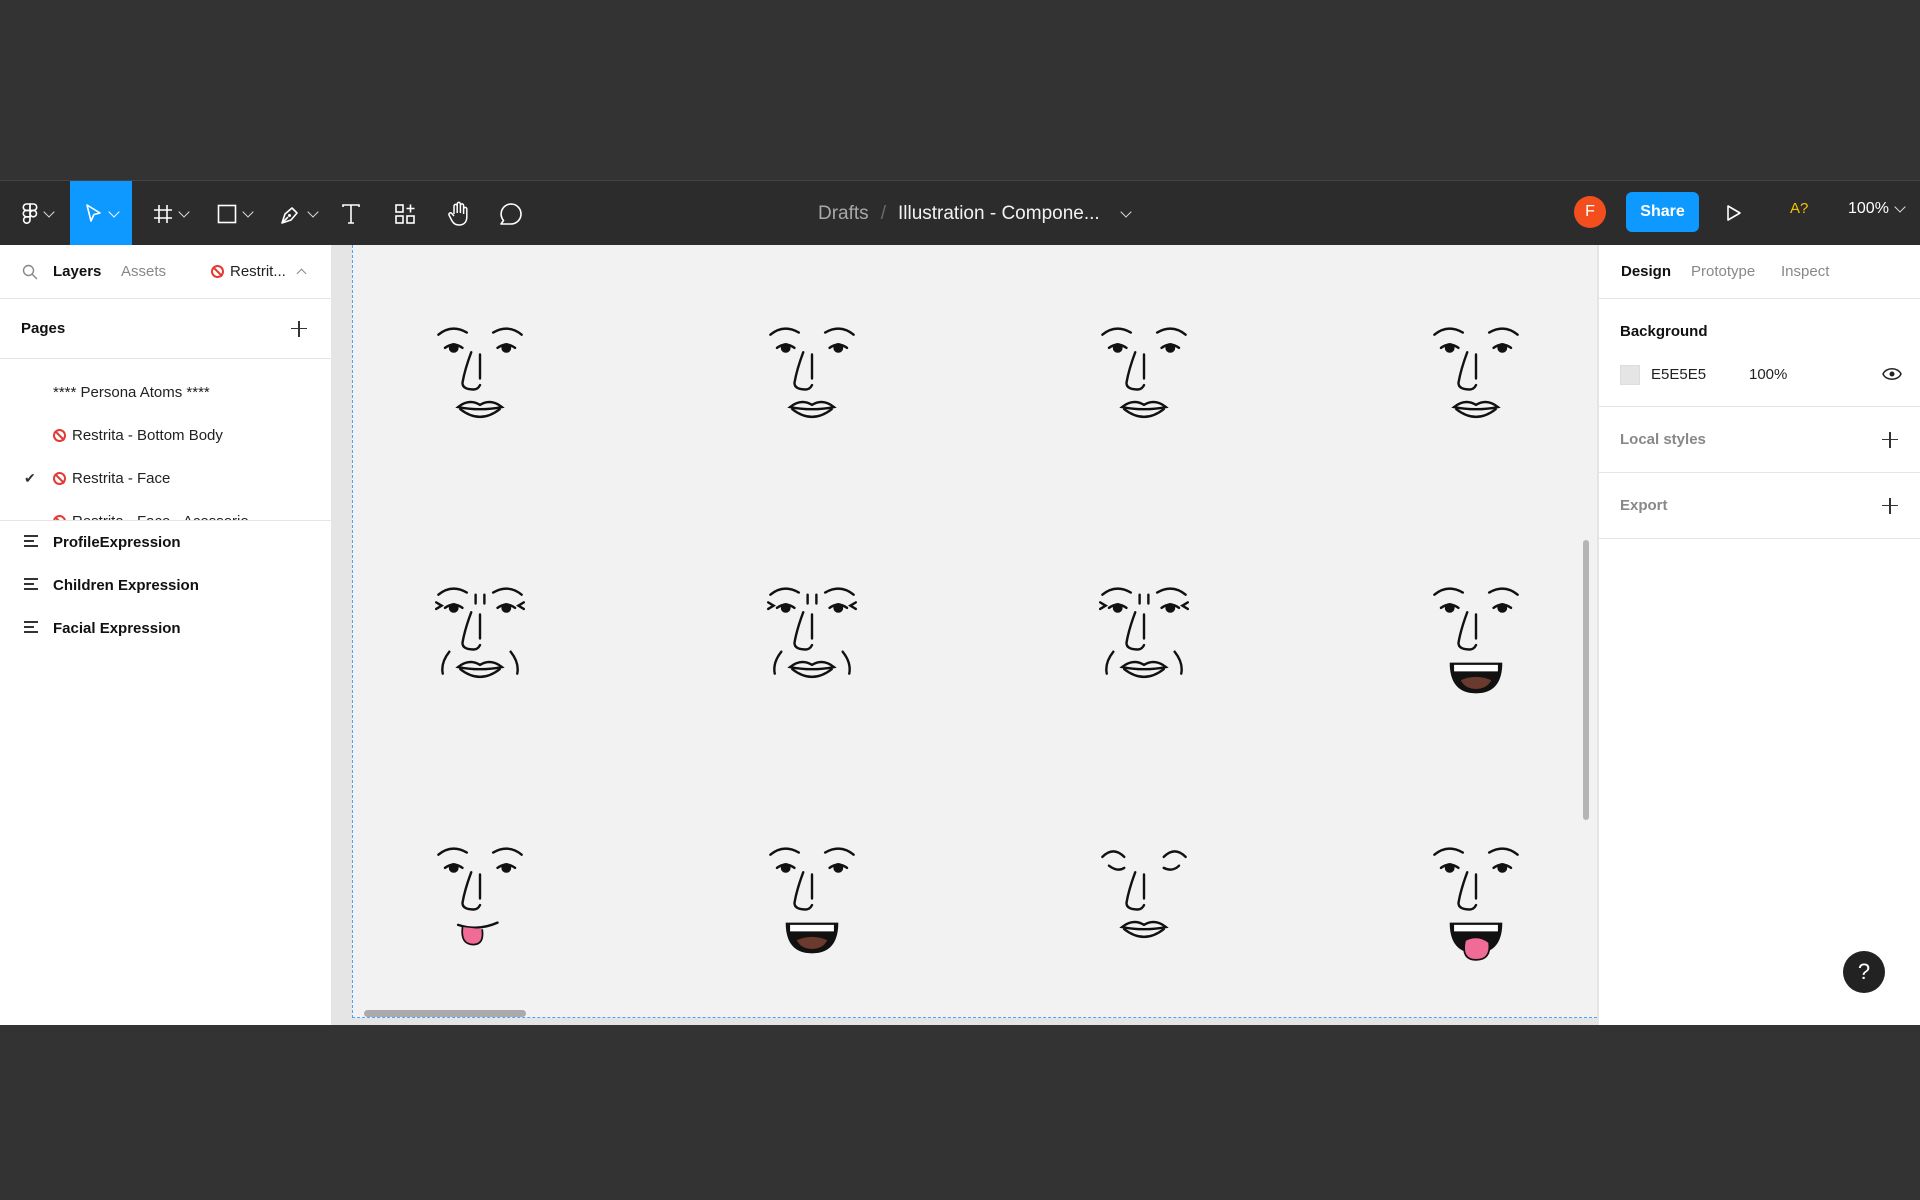  I want to click on checkmark-icon: ✔, so click(30, 478).